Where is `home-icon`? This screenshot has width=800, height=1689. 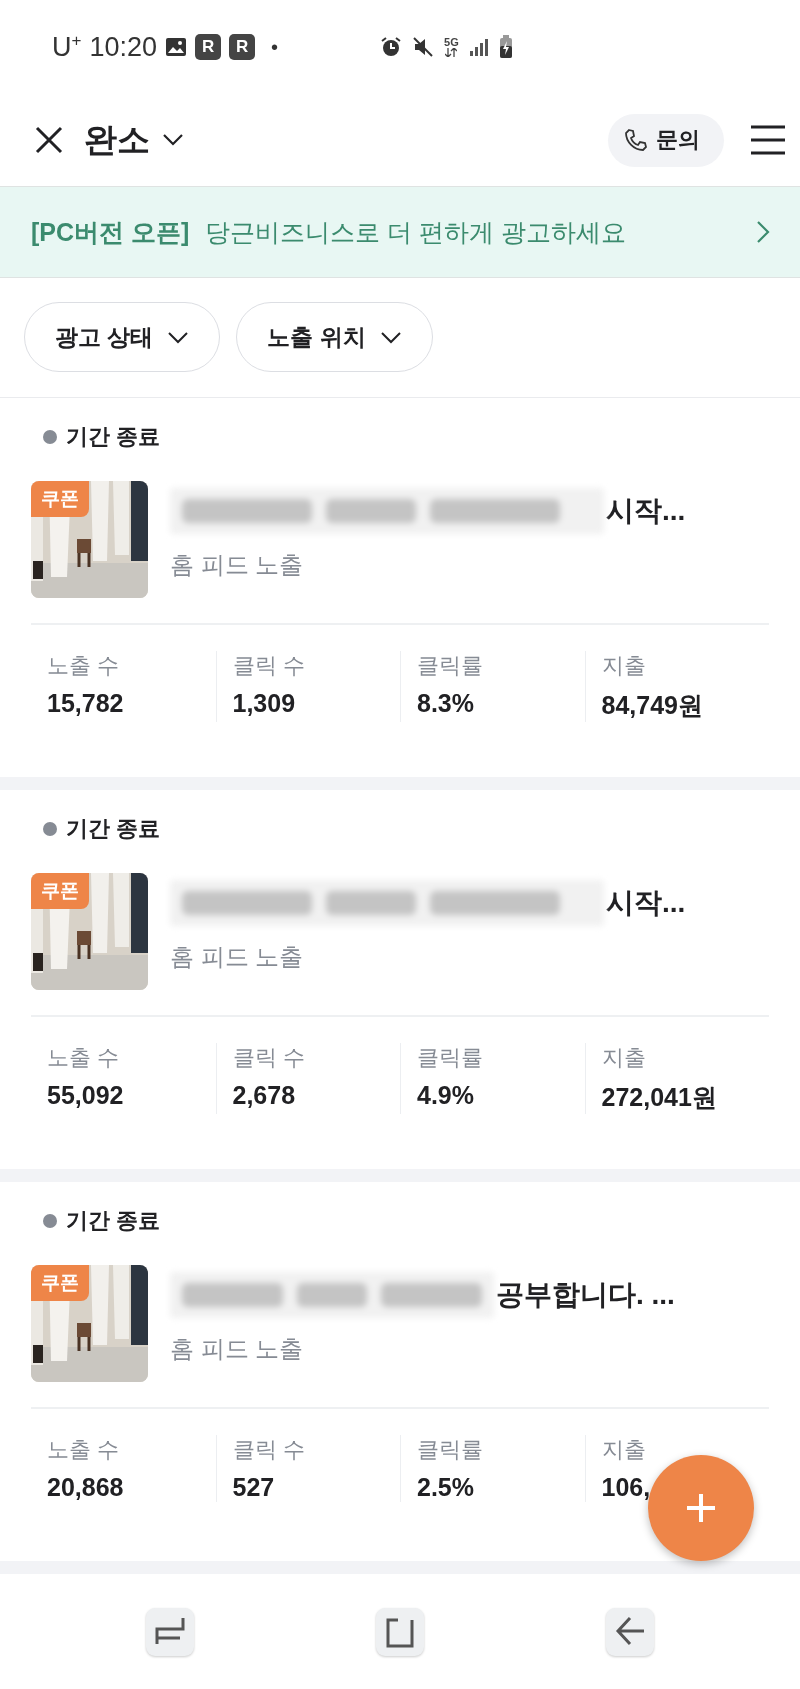
home-icon is located at coordinates (400, 1631).